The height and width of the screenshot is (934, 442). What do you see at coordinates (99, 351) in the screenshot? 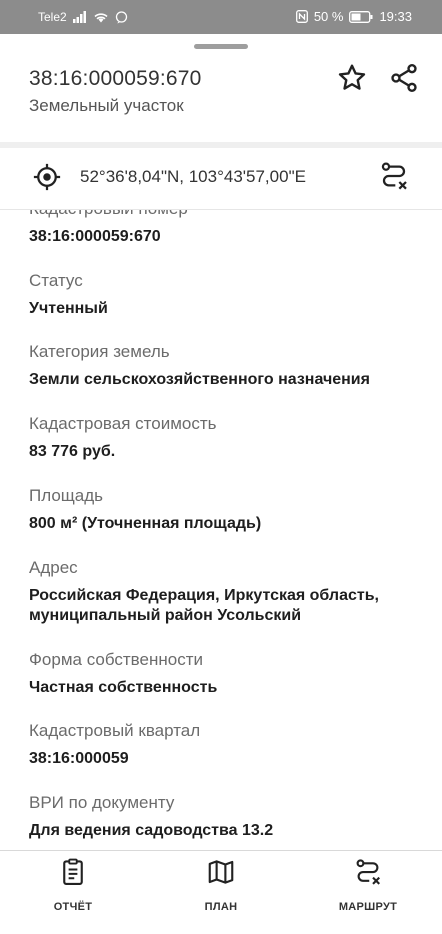
I see `field-label: Категория земель` at bounding box center [99, 351].